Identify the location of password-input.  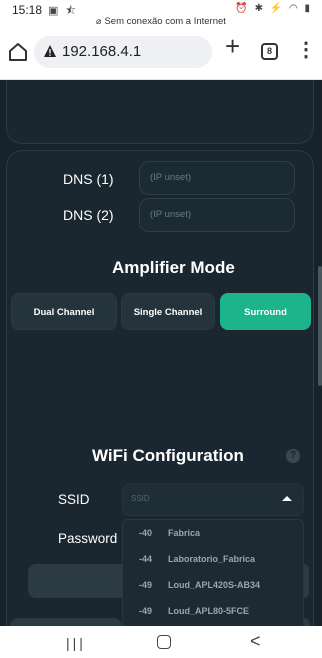
(75, 581).